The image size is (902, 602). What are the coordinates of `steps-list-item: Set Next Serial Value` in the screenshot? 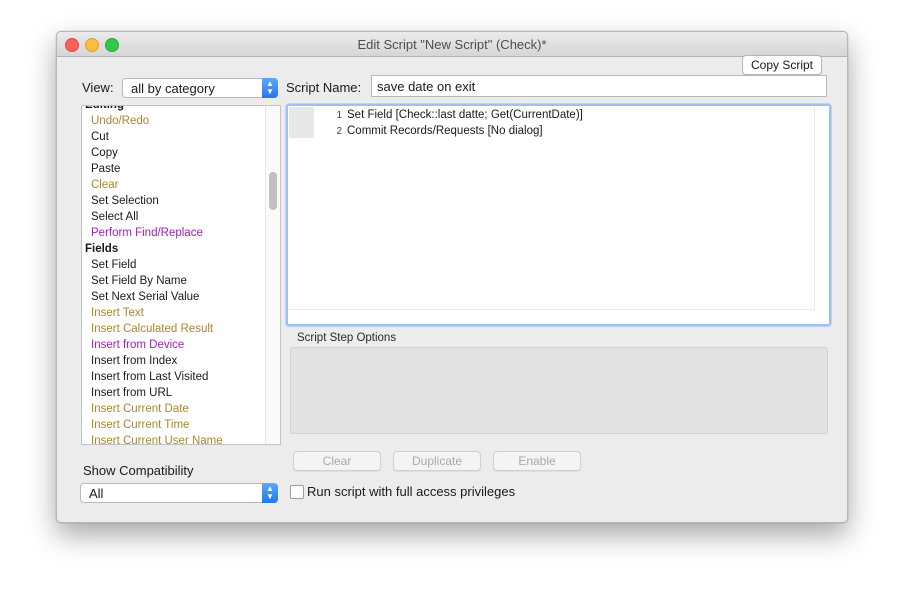 It's located at (174, 297).